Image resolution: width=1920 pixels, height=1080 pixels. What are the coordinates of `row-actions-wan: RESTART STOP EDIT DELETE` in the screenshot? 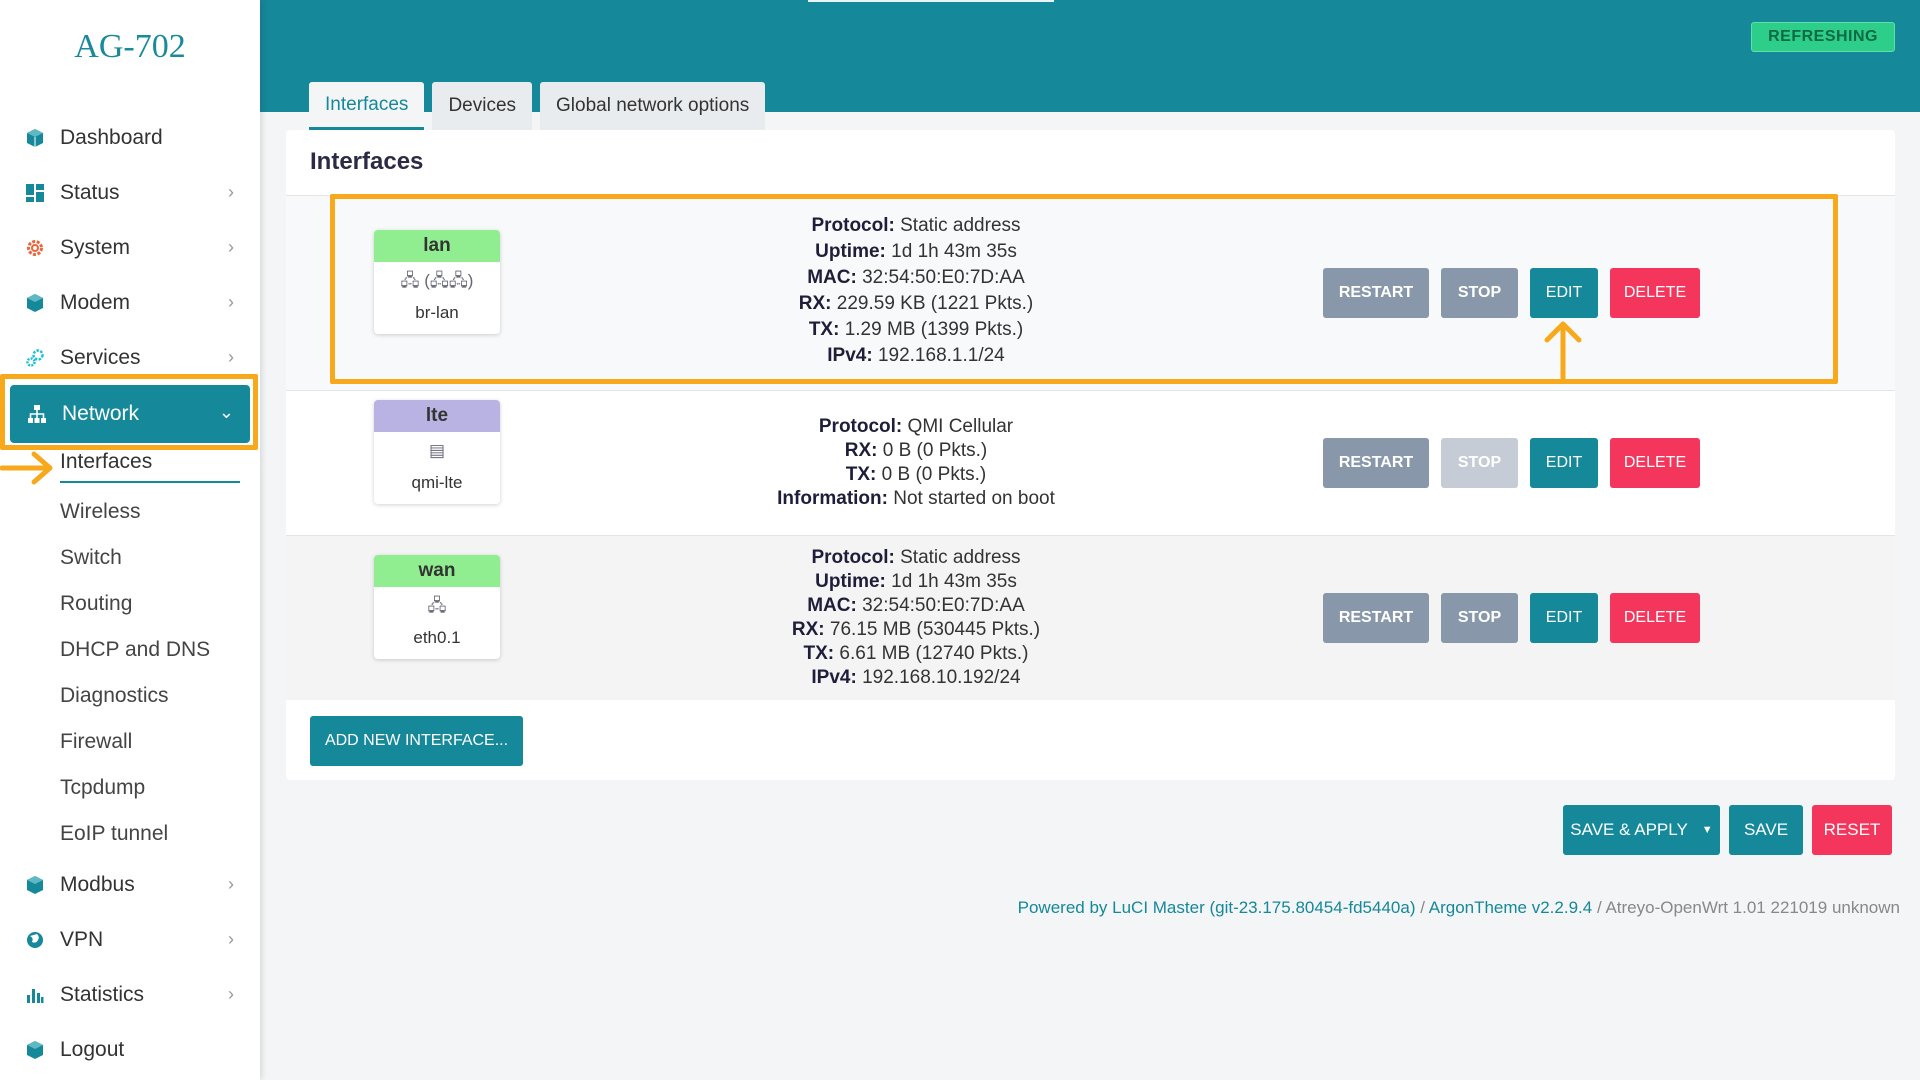 It's located at (1511, 618).